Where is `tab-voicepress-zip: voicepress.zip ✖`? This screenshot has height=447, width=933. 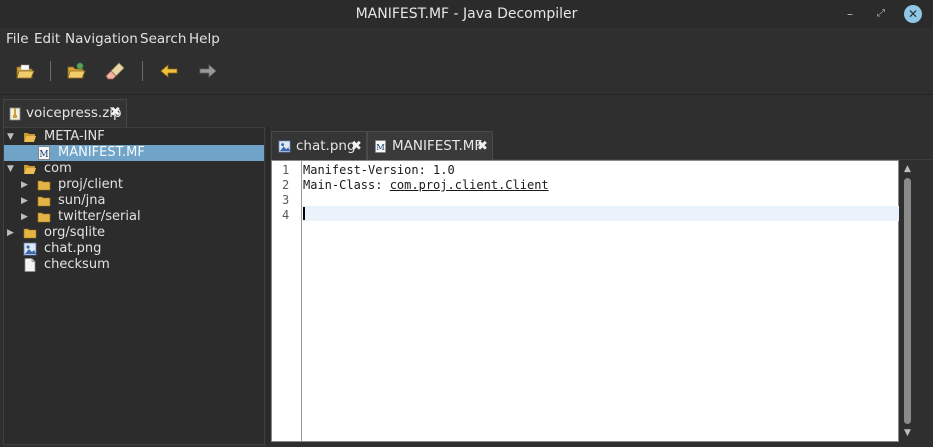 tab-voicepress-zip: voicepress.zip ✖ is located at coordinates (65, 113).